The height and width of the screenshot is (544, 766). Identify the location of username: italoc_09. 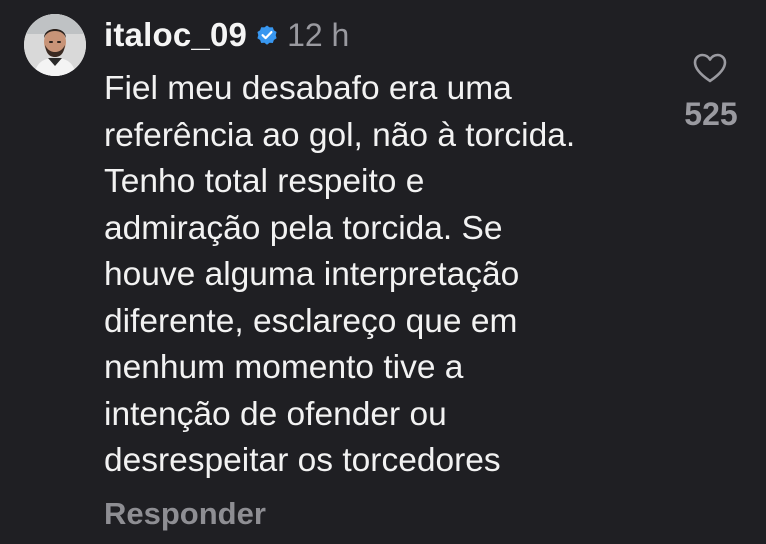
(175, 35).